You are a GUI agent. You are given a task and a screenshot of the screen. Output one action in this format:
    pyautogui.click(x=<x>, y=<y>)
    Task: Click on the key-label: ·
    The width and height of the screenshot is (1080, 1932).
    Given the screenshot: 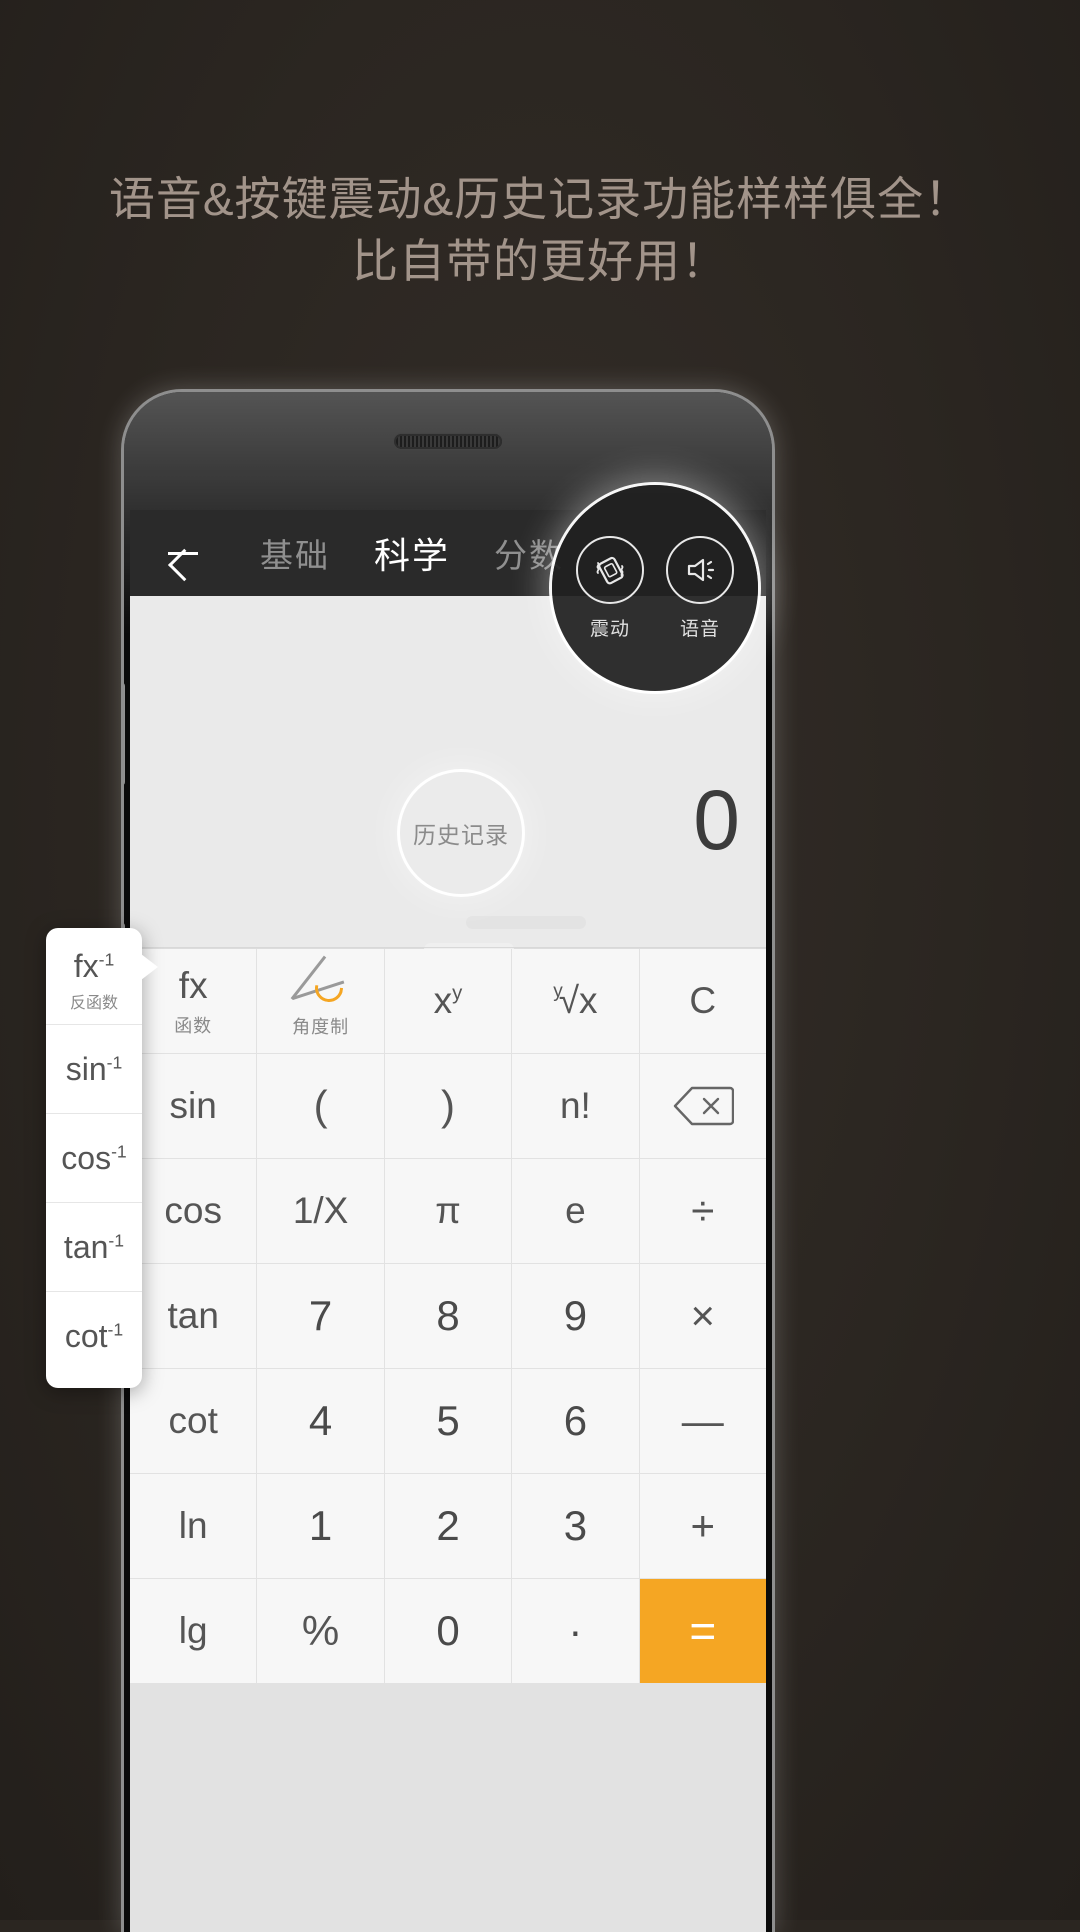 What is the action you would take?
    pyautogui.click(x=575, y=1630)
    